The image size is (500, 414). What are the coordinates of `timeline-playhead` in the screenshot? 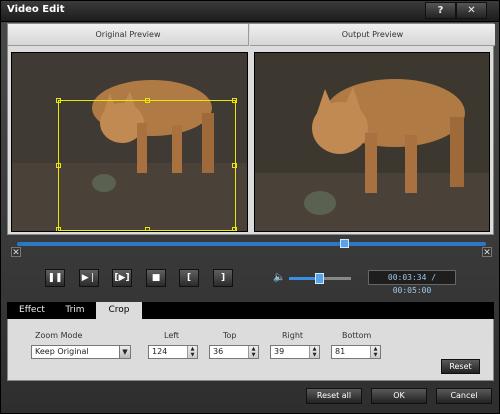 It's located at (345, 243).